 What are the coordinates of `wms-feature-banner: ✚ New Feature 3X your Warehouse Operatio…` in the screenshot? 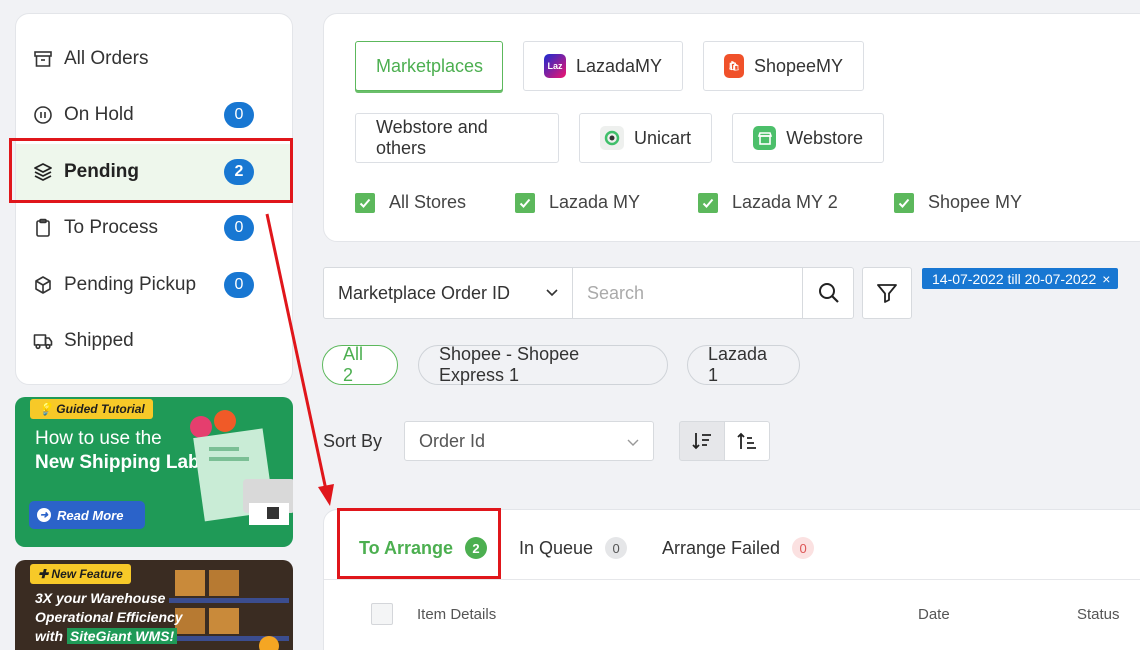 It's located at (154, 605).